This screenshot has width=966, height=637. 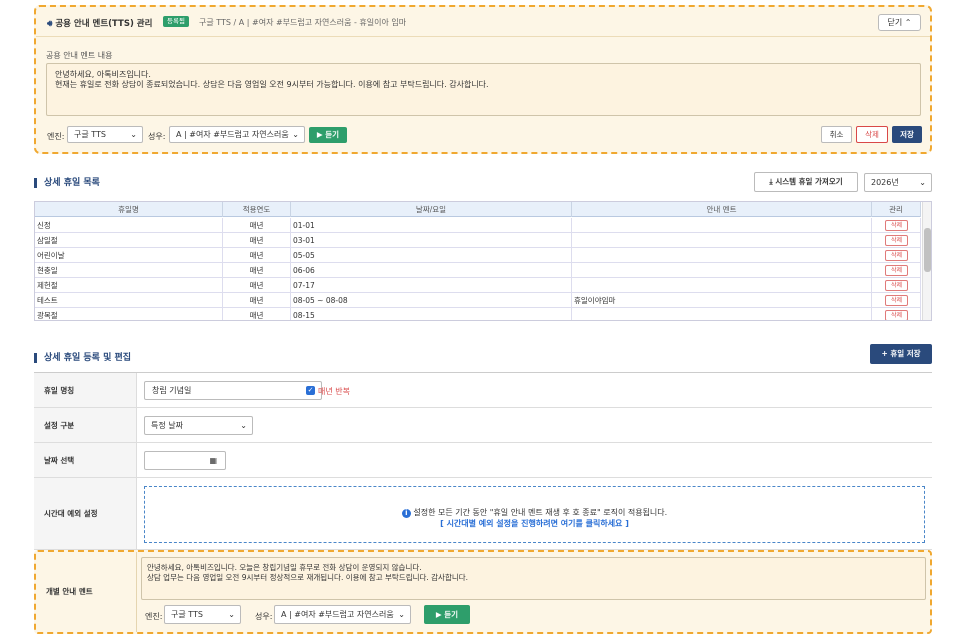 I want to click on table-row: 신정 매년 01-01 삭제, so click(x=478, y=225).